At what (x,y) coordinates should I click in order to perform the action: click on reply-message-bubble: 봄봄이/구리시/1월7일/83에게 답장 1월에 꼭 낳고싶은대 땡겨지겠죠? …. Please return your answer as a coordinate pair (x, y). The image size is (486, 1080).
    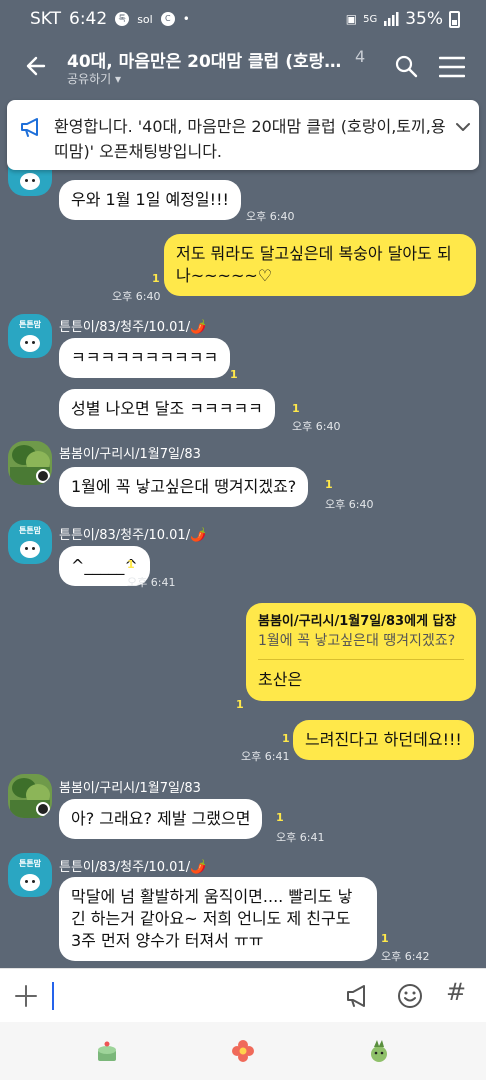
    Looking at the image, I should click on (361, 652).